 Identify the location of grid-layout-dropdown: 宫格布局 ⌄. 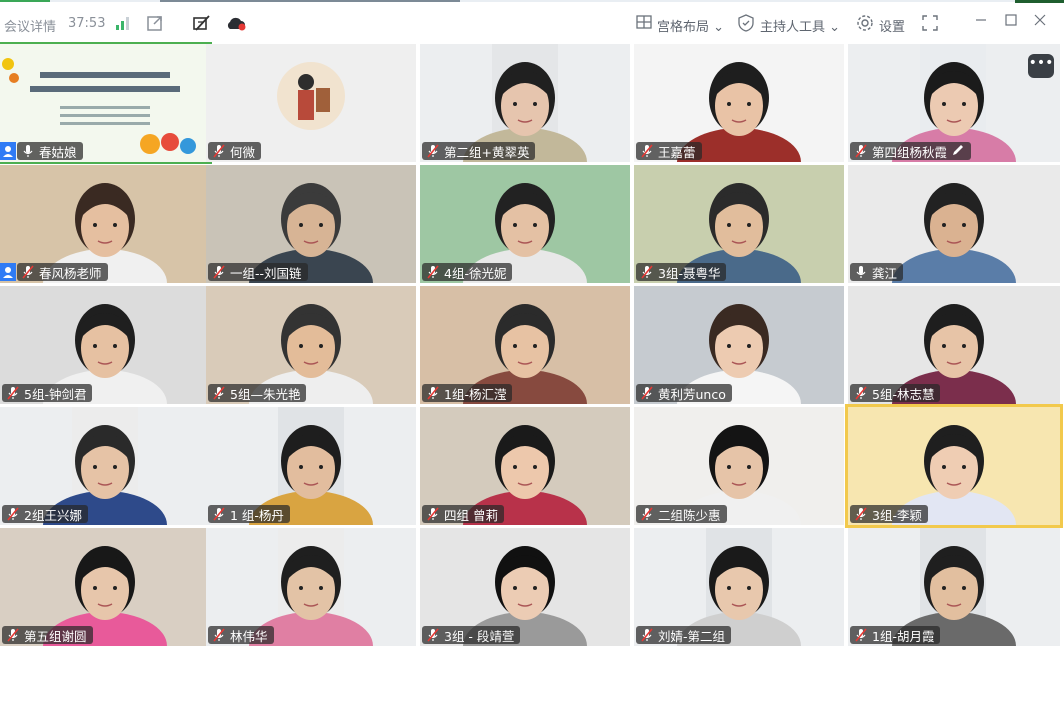
(690, 25).